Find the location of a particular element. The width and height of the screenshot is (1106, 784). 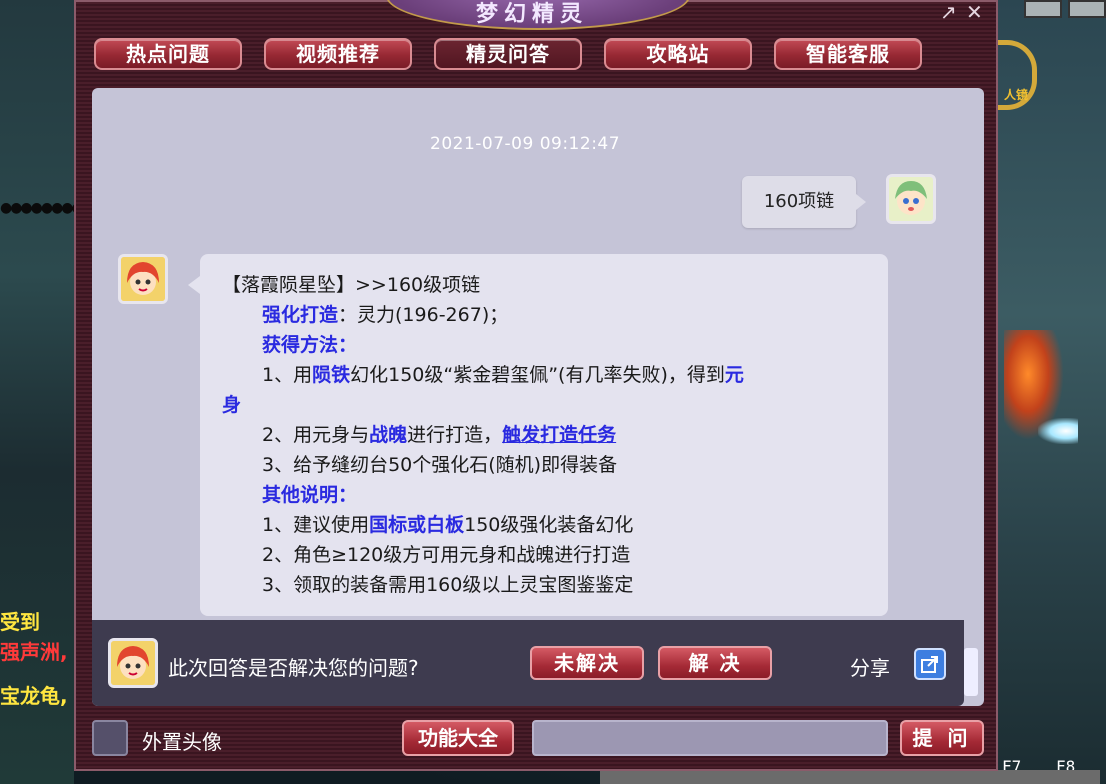

item-name: 【落霞陨星坠】 is located at coordinates (289, 285).